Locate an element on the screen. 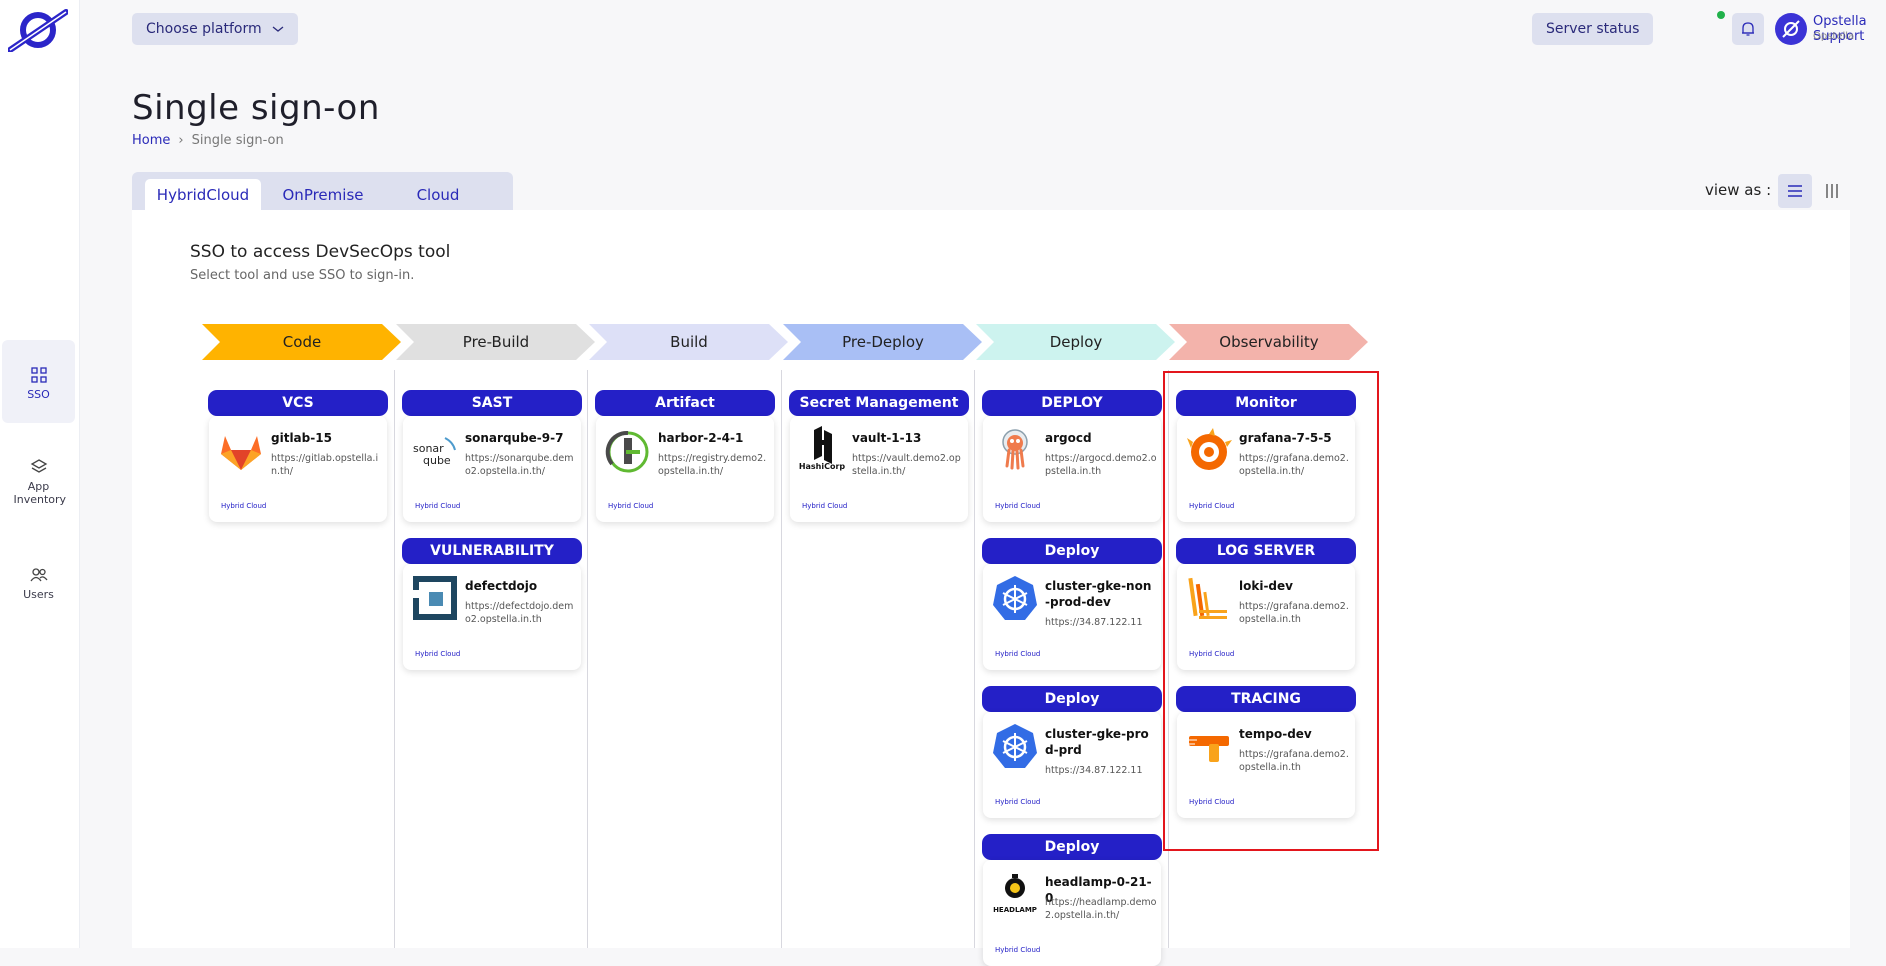  category-vcs: VCS is located at coordinates (298, 403).